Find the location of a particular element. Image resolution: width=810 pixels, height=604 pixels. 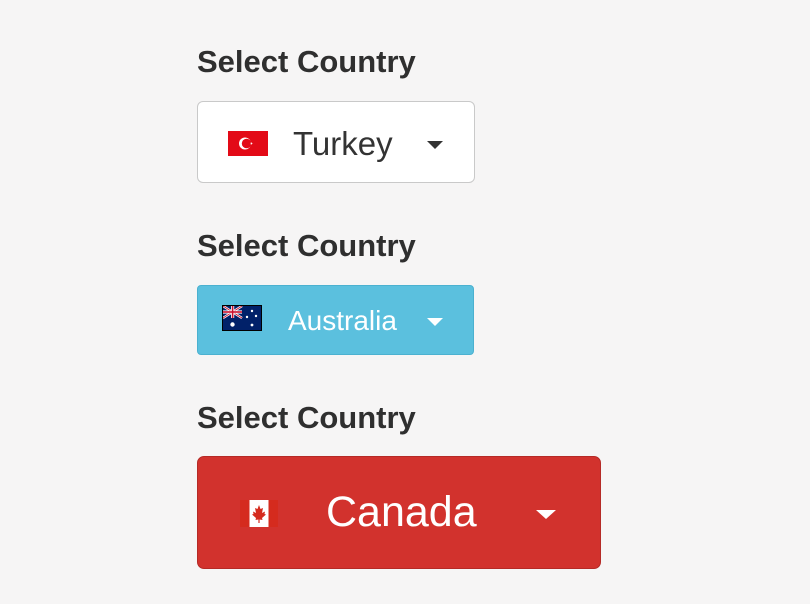

country-select-turkey: Turkey is located at coordinates (336, 142).